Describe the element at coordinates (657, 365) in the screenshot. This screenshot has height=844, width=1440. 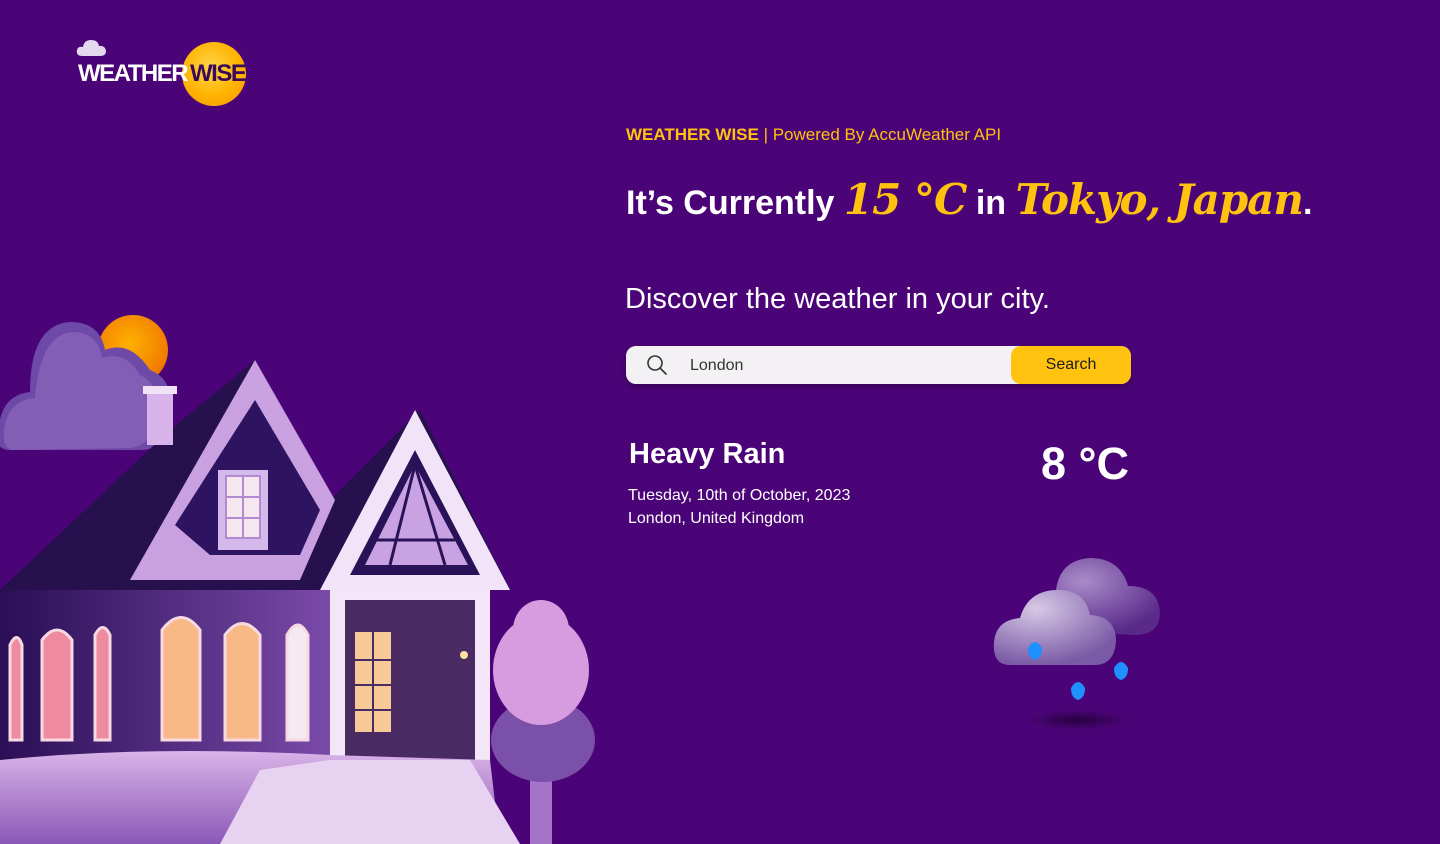
I see `search-icon` at that location.